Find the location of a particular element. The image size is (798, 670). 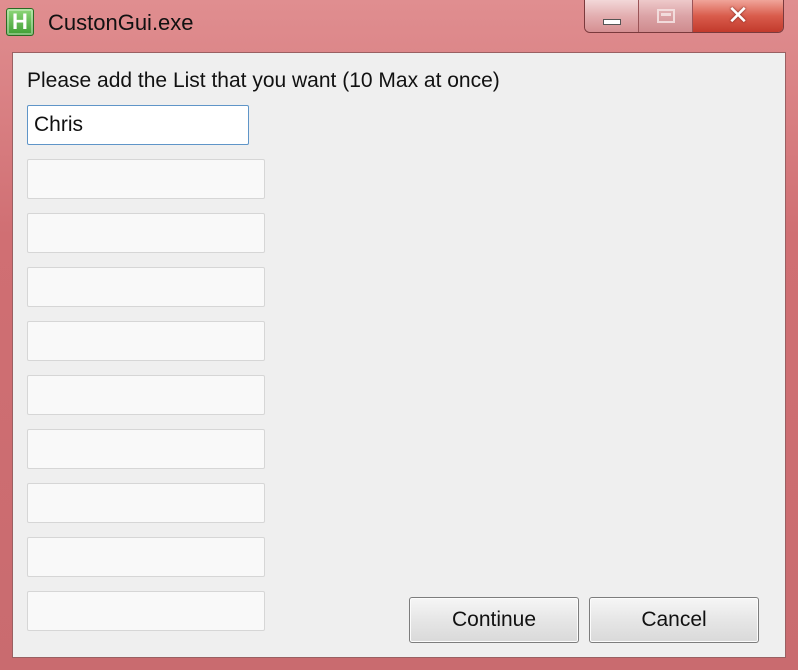

close-button: ✕ is located at coordinates (738, 16).